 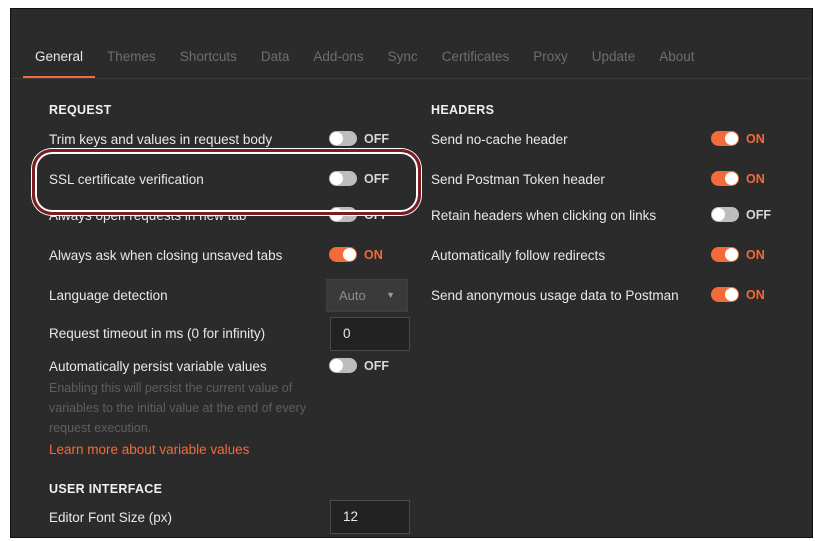 I want to click on postman-token-toggle: ON, so click(x=738, y=178).